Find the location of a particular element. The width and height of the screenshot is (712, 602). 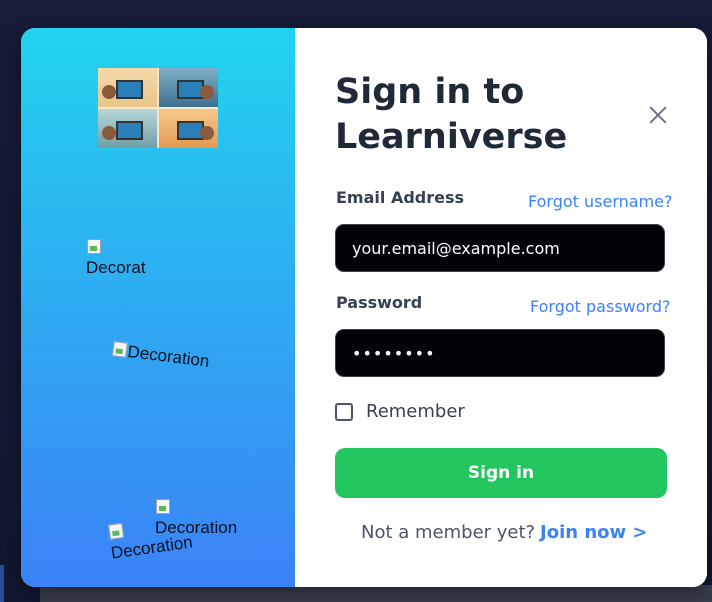

learniverse-logo is located at coordinates (158, 108).